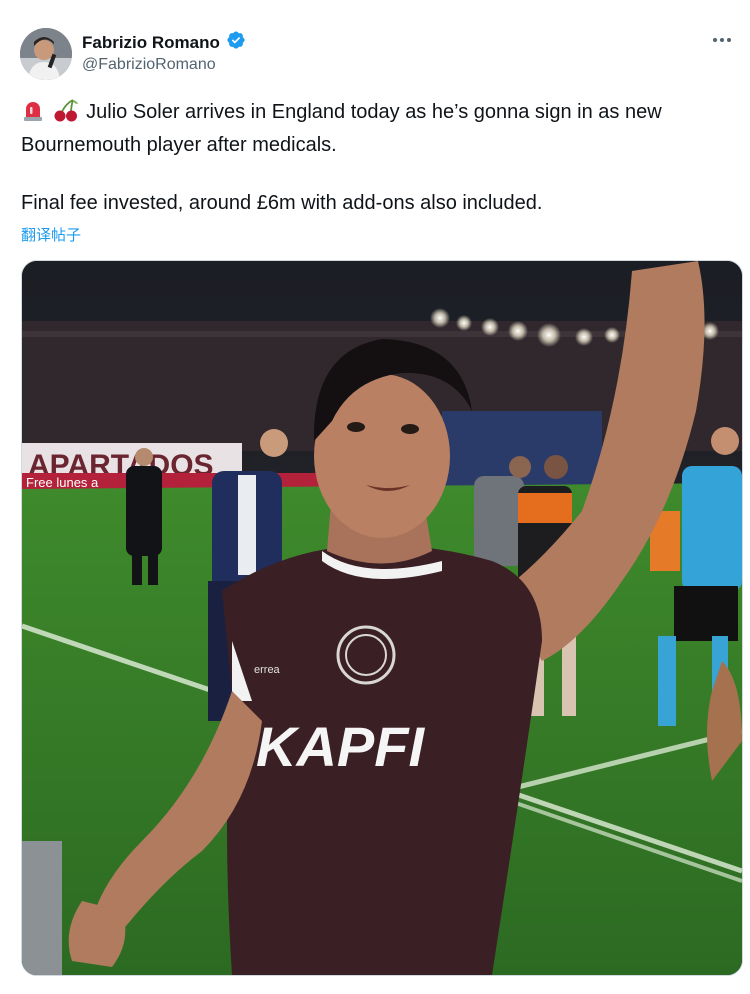 The image size is (750, 994). I want to click on jersey-brand: errea, so click(267, 670).